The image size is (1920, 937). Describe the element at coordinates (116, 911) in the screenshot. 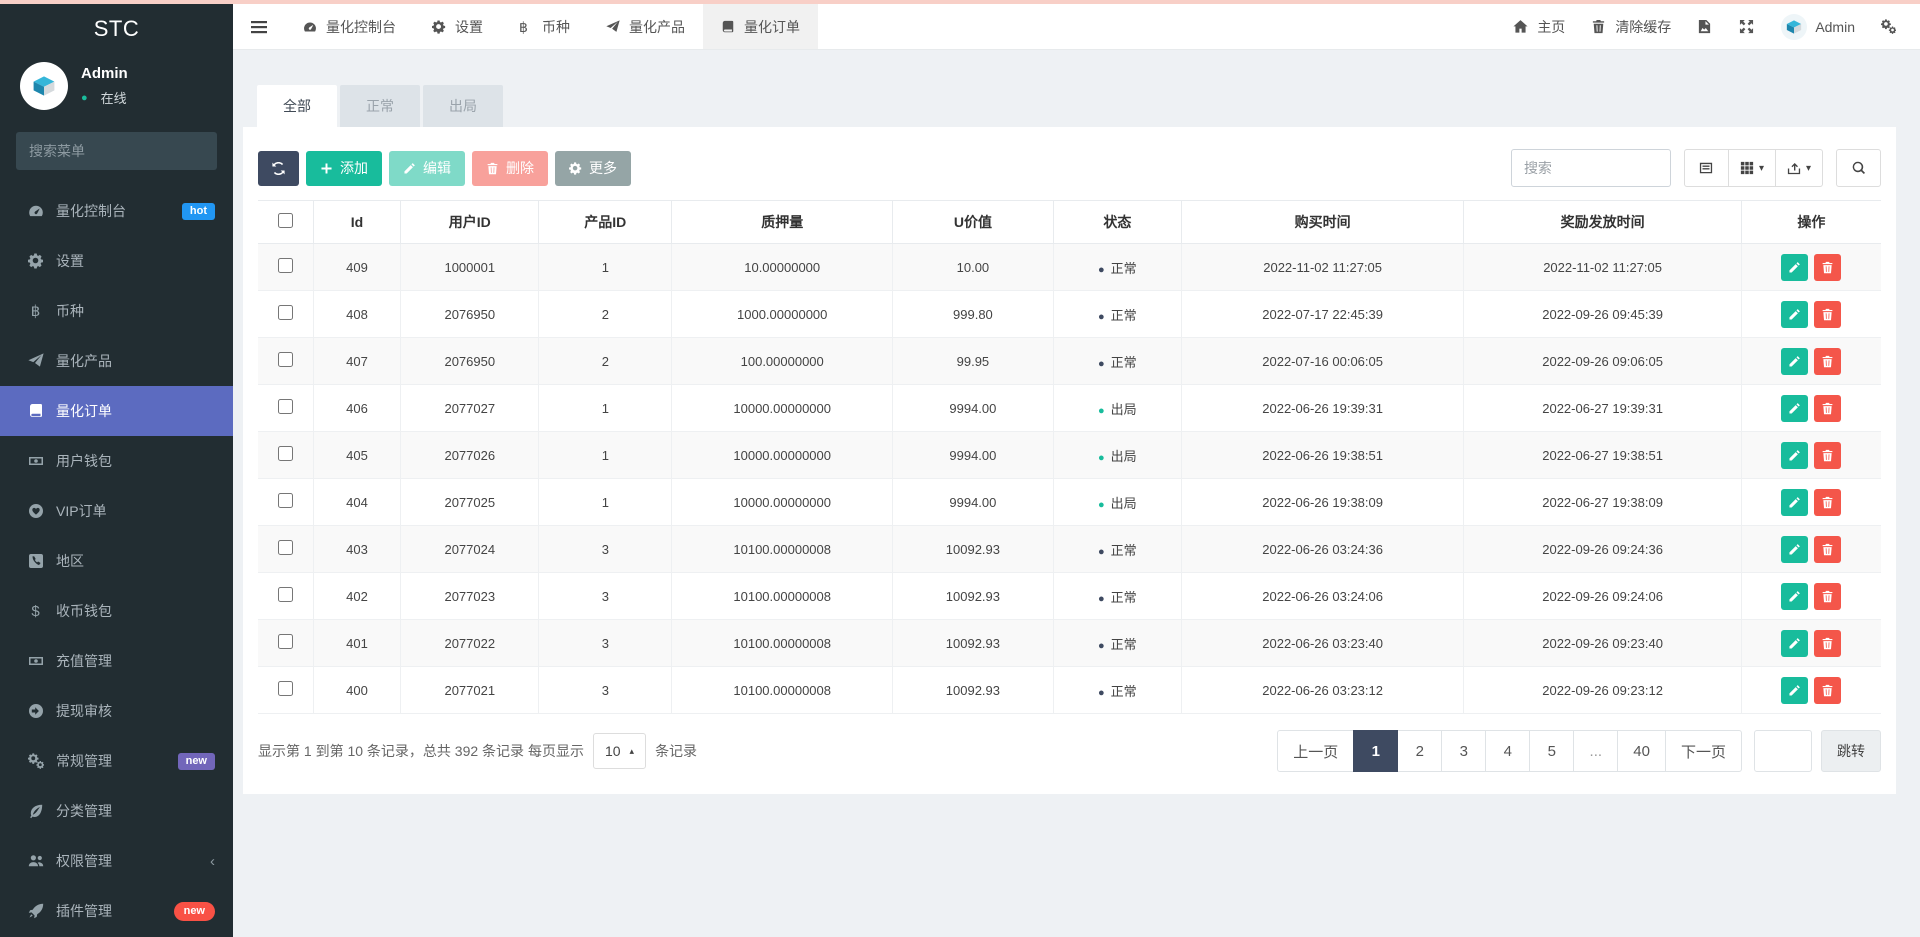

I see `sidebar-item-addon: 插件管理 new` at that location.